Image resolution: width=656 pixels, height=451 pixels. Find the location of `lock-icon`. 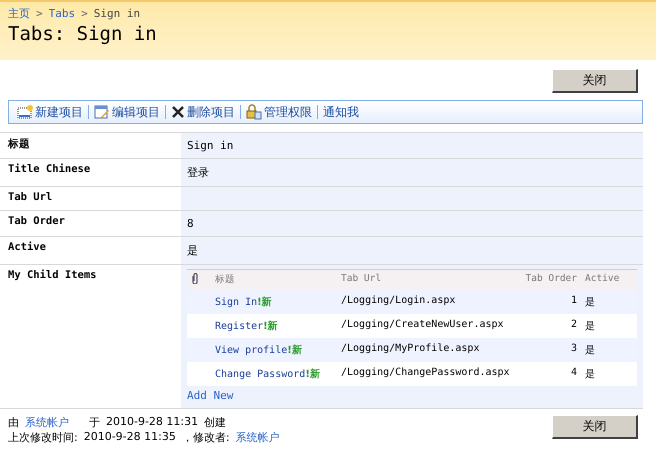

lock-icon is located at coordinates (254, 112).